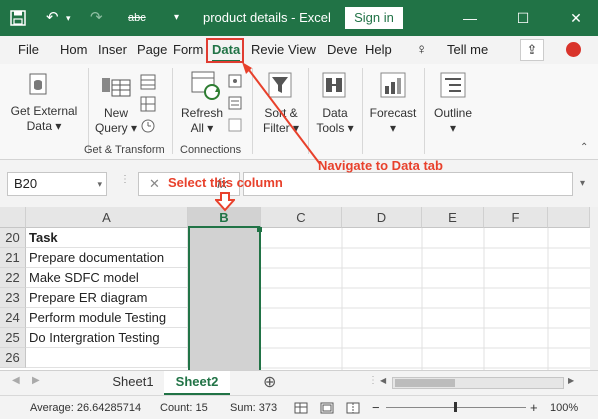  Describe the element at coordinates (107, 258) in the screenshot. I see `table-cell: Prepare documentation` at that location.